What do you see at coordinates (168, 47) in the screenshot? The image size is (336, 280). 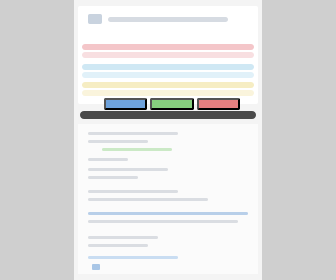 I see `red-stripe` at bounding box center [168, 47].